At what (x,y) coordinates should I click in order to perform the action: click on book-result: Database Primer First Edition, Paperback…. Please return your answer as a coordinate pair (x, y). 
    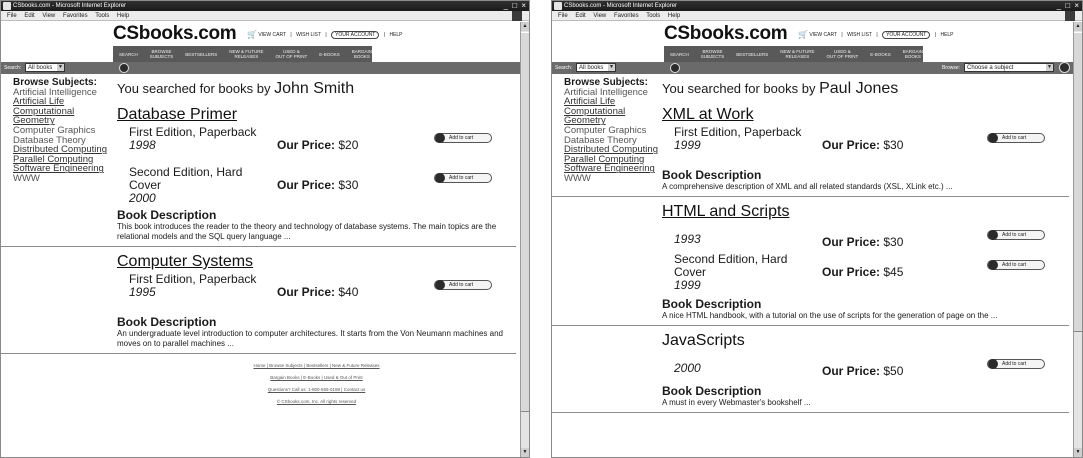
    Looking at the image, I should click on (258, 176).